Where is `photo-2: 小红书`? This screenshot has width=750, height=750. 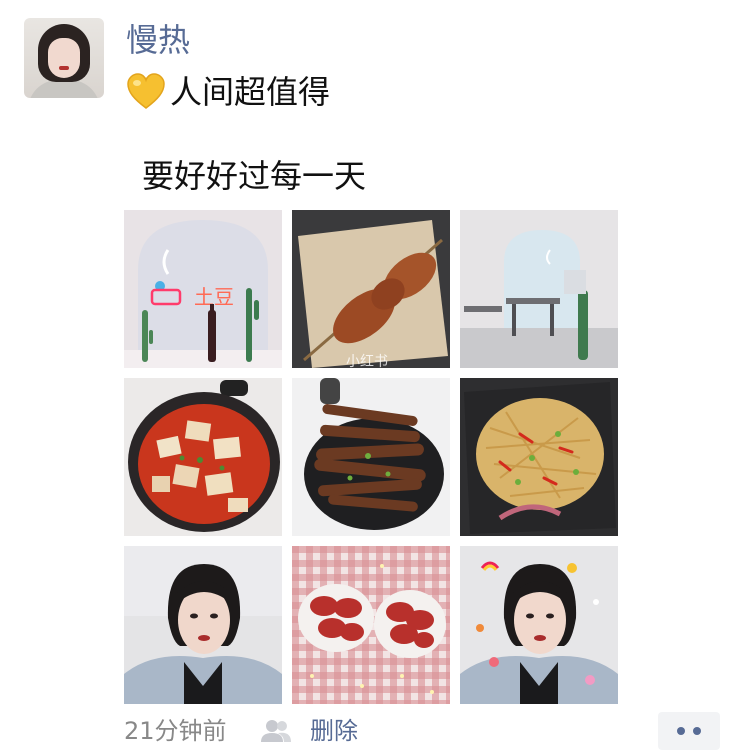 photo-2: 小红书 is located at coordinates (371, 289).